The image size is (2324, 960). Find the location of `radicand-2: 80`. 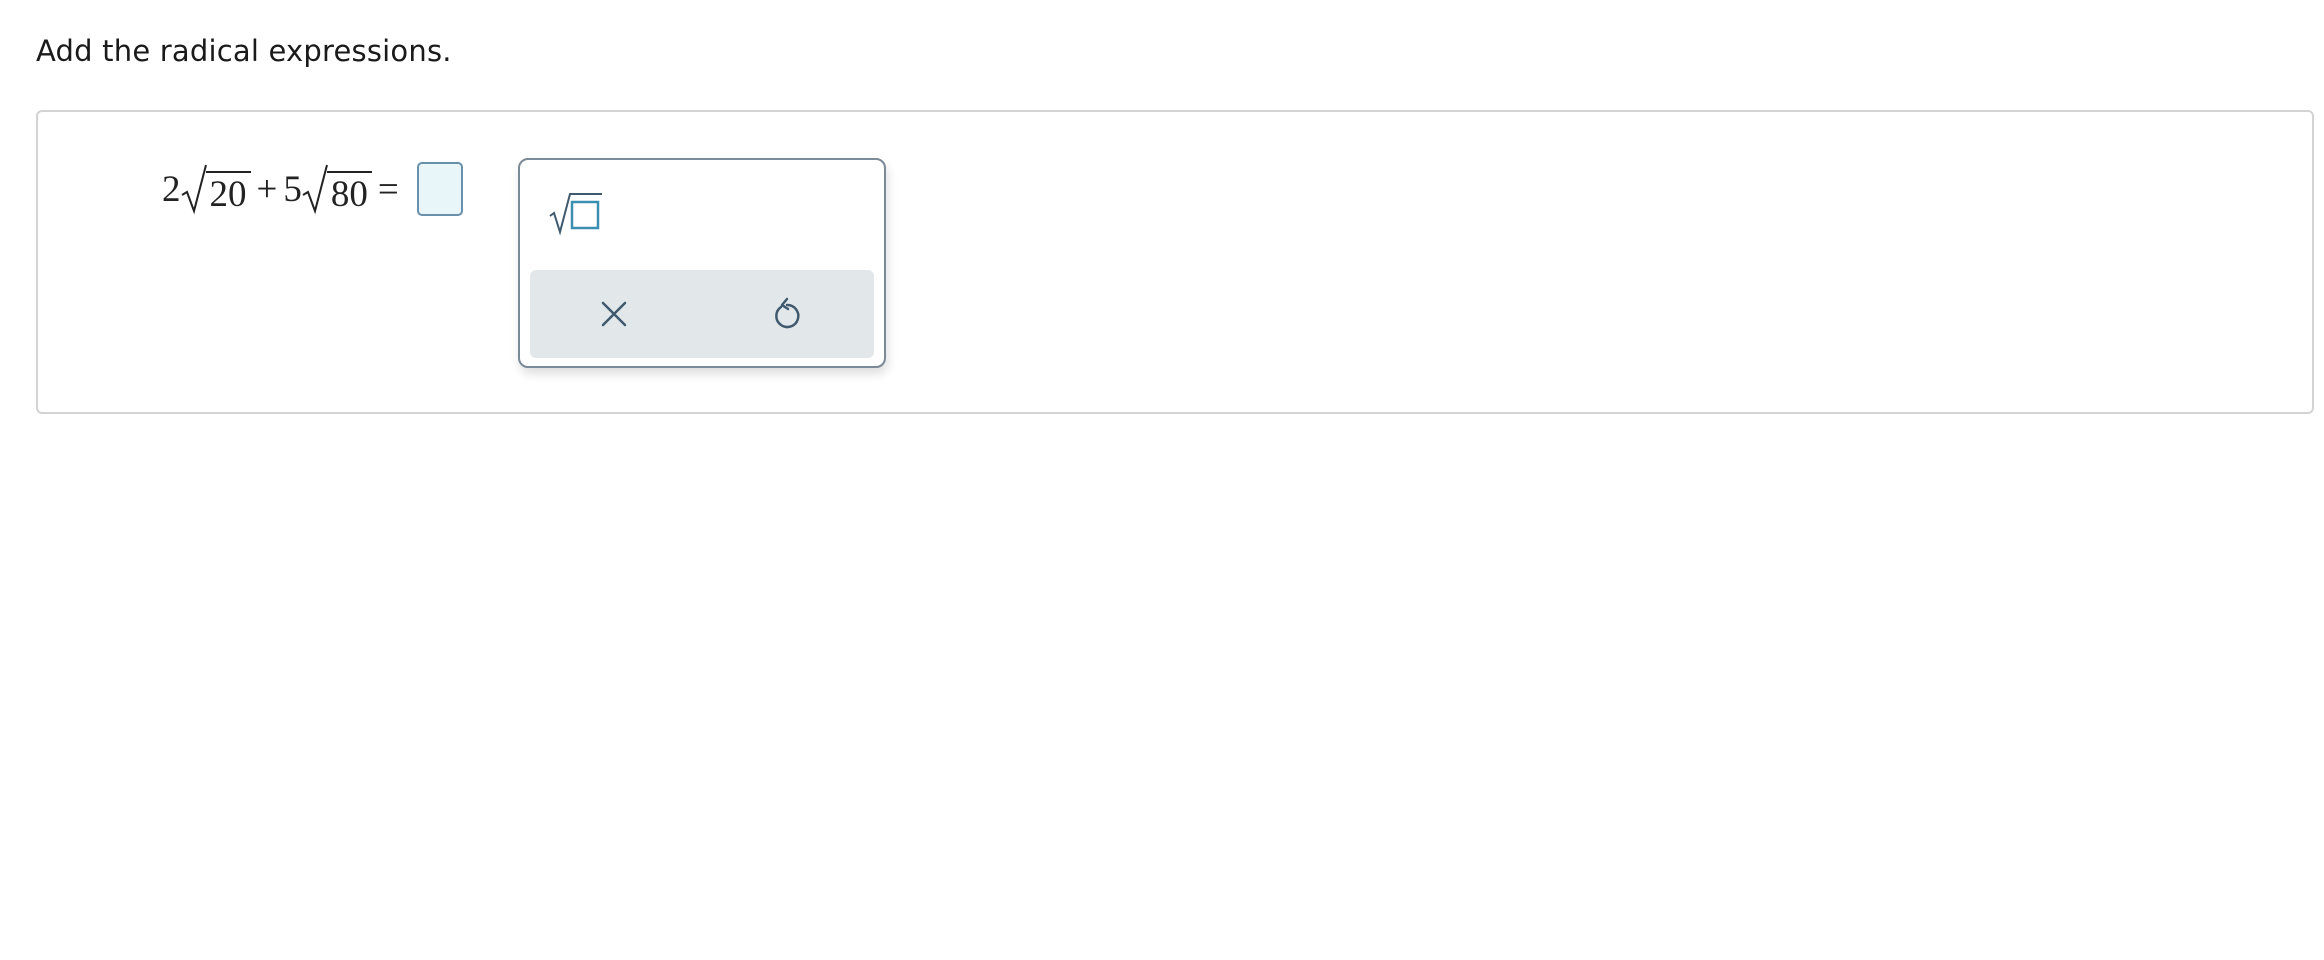

radicand-2: 80 is located at coordinates (349, 193).